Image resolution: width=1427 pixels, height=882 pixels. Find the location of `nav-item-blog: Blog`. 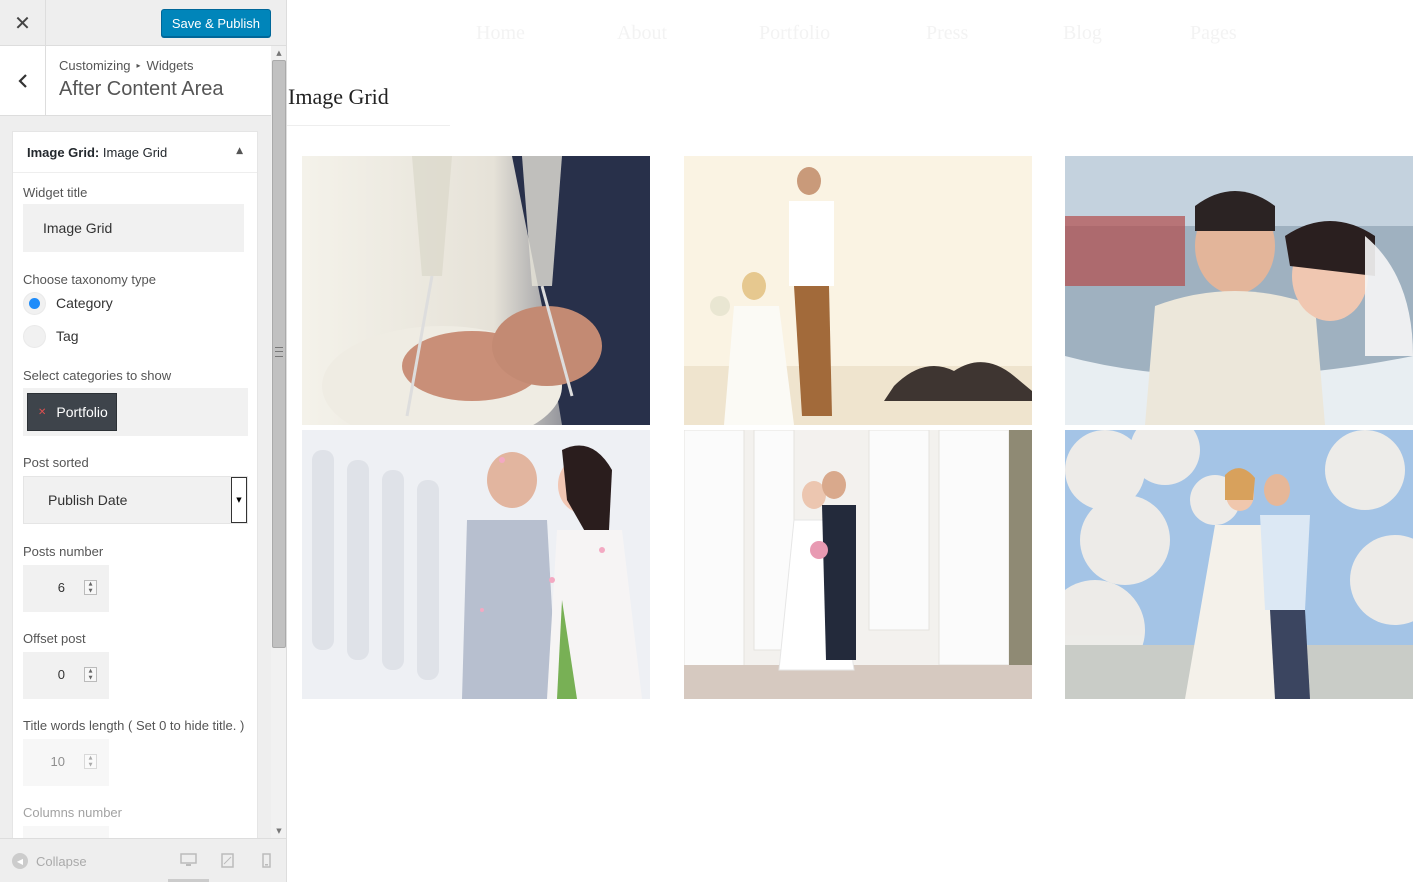

nav-item-blog: Blog is located at coordinates (1082, 33).